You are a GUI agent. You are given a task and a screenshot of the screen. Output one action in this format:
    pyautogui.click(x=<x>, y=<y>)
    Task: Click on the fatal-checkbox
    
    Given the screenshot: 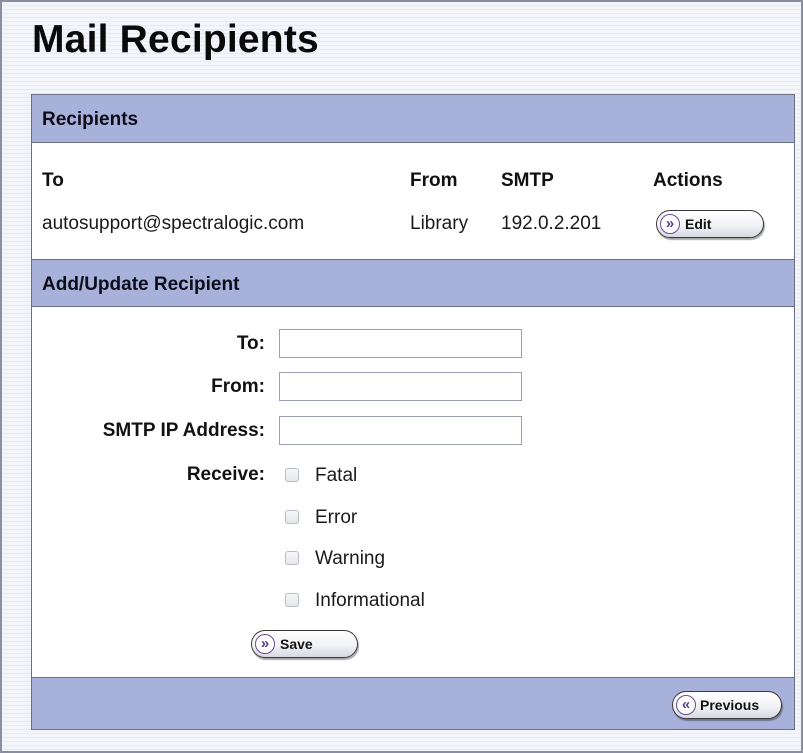 What is the action you would take?
    pyautogui.click(x=292, y=475)
    